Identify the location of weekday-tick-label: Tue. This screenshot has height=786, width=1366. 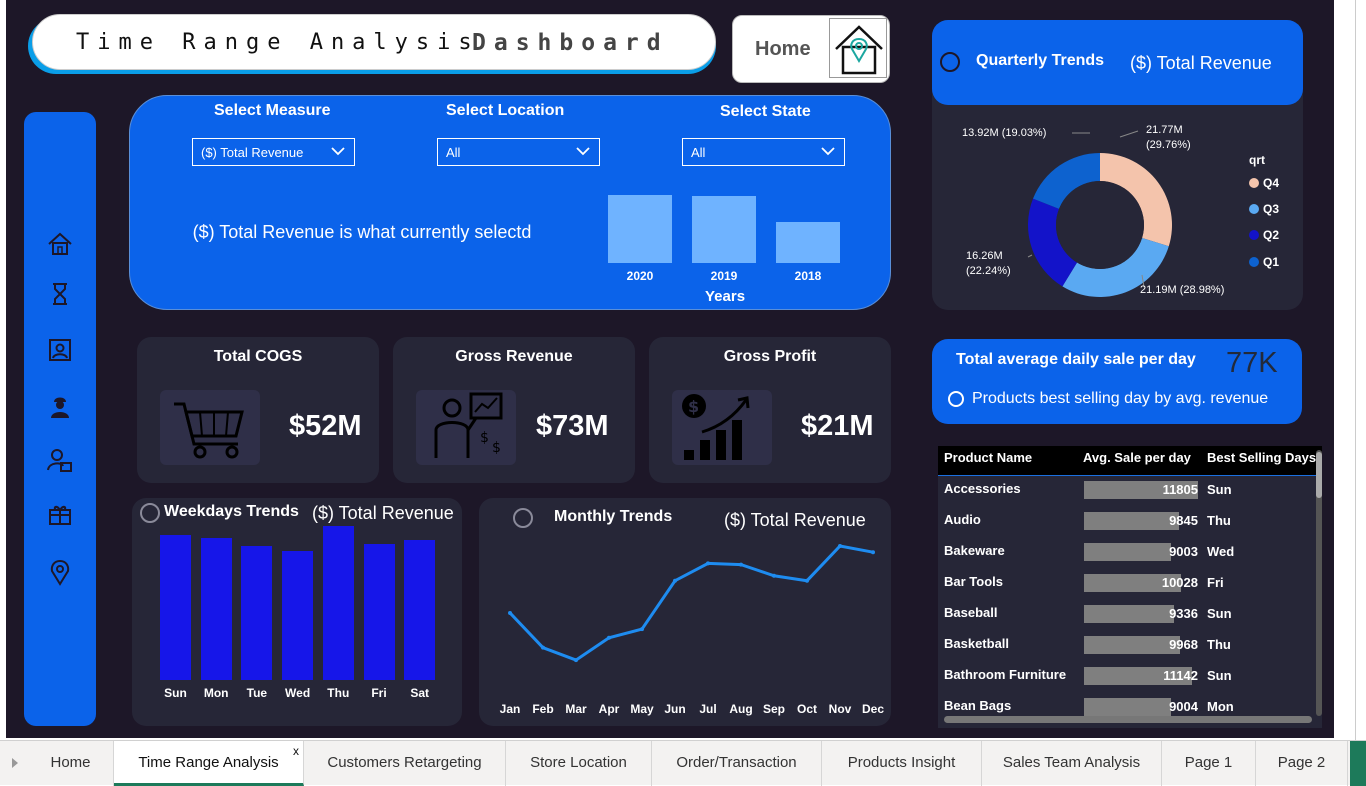
(257, 693).